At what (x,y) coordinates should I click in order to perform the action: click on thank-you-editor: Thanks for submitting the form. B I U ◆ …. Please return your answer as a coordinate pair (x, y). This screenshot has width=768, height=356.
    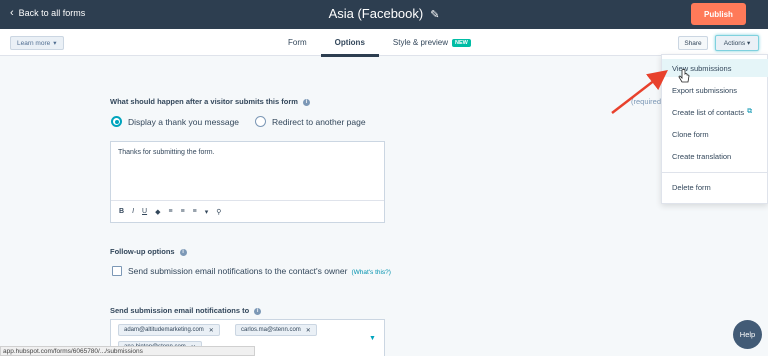
    Looking at the image, I should click on (247, 182).